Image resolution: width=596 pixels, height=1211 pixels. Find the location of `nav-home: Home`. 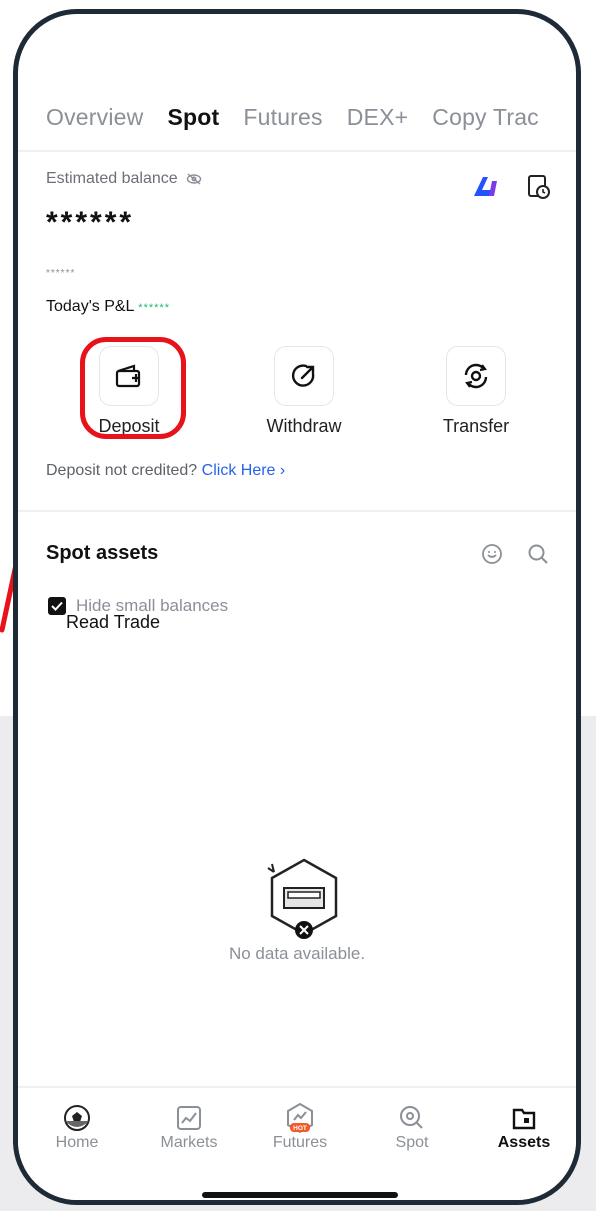

nav-home: Home is located at coordinates (77, 1127).